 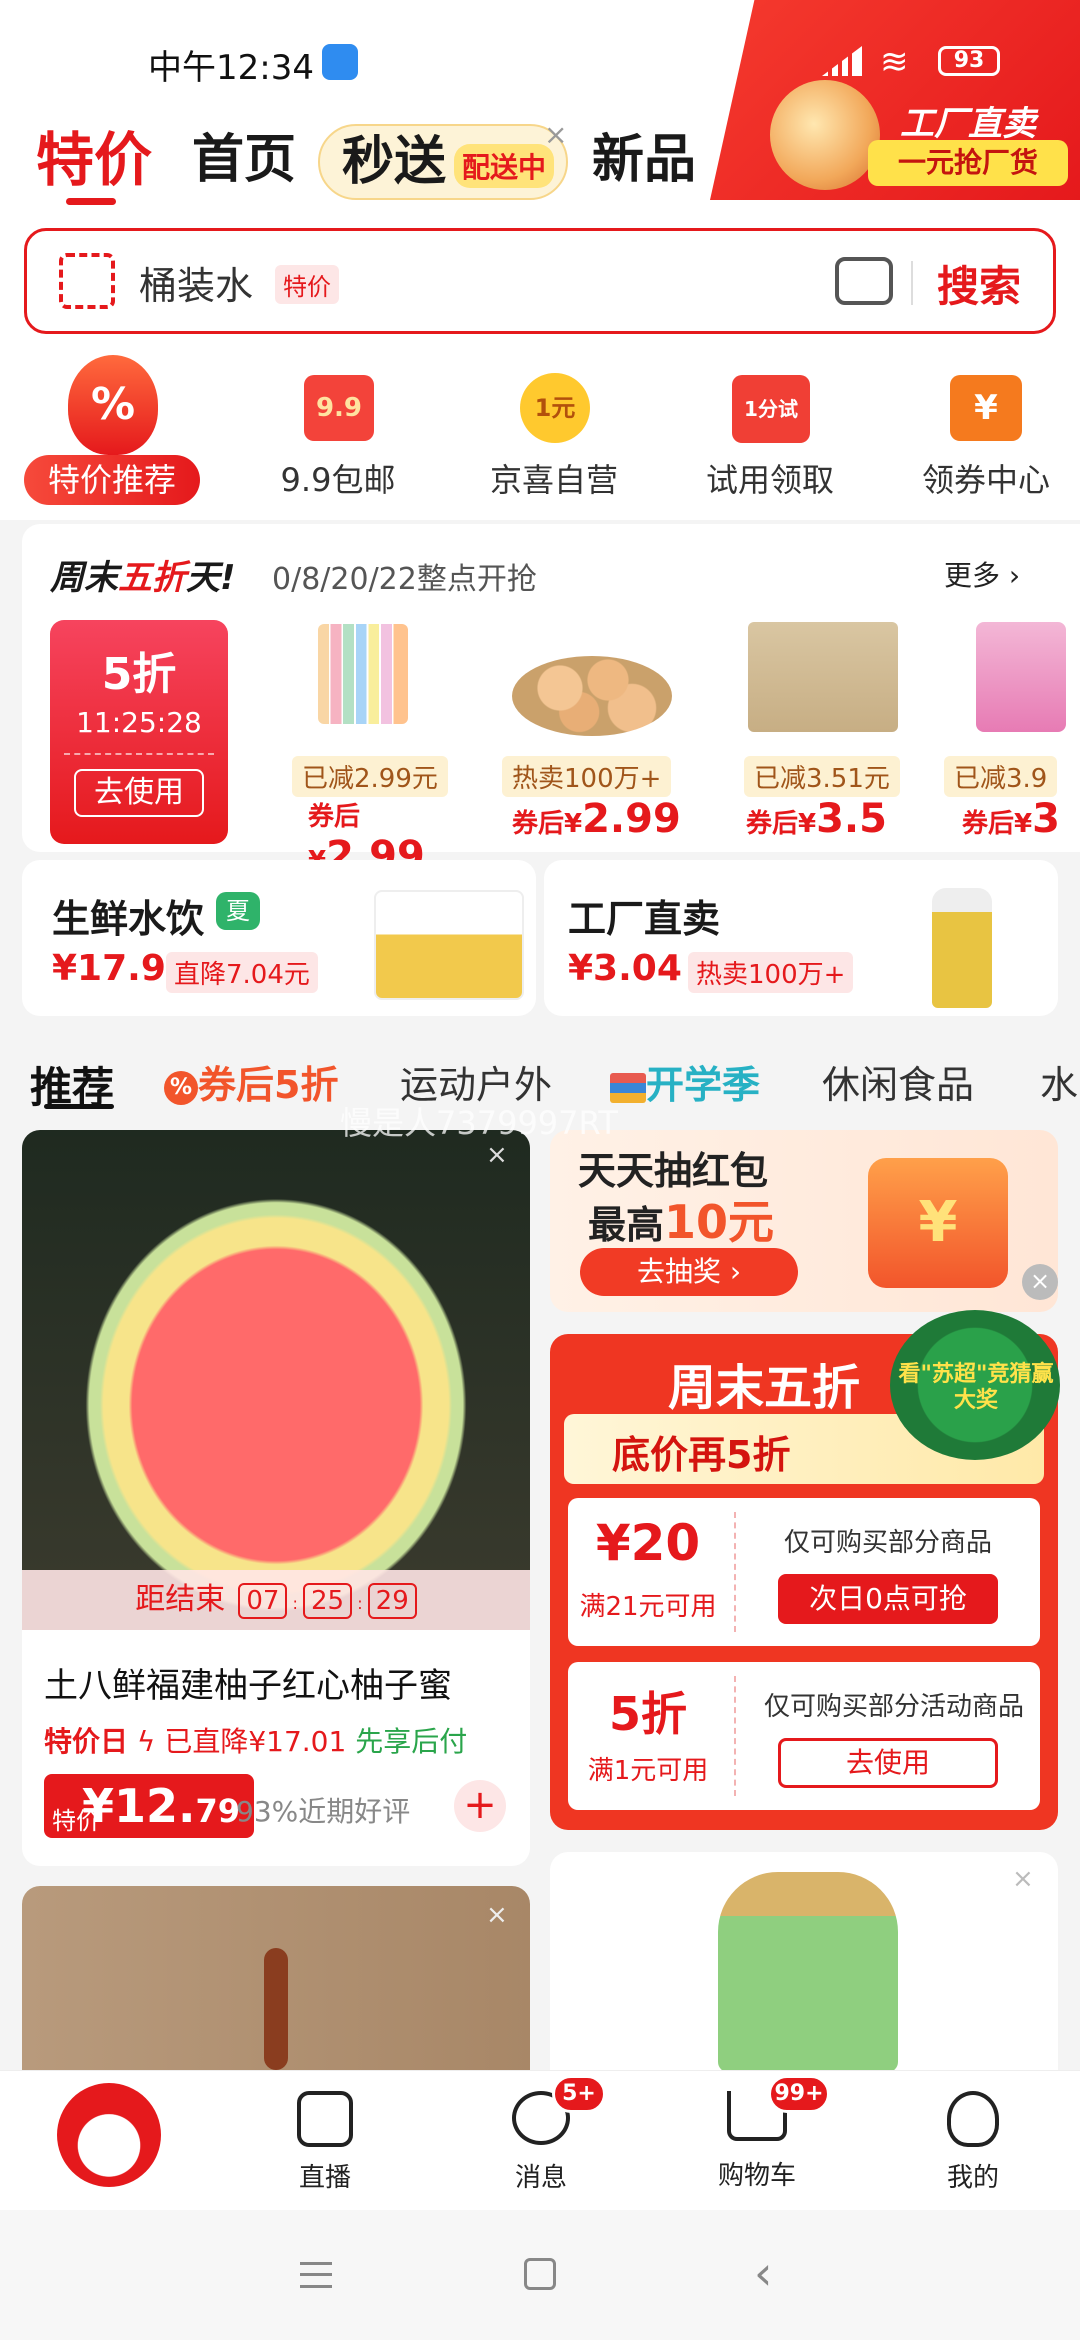 What do you see at coordinates (822, 776) in the screenshot?
I see `flash-item-tag: 已减3.51元` at bounding box center [822, 776].